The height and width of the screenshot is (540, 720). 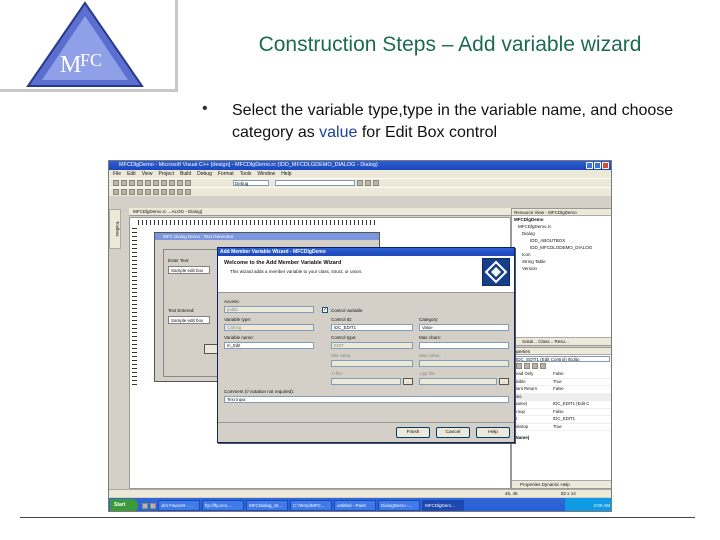 I want to click on tree-item: IDD_MFCDLGDEMO_DIALOG, so click(x=561, y=247).